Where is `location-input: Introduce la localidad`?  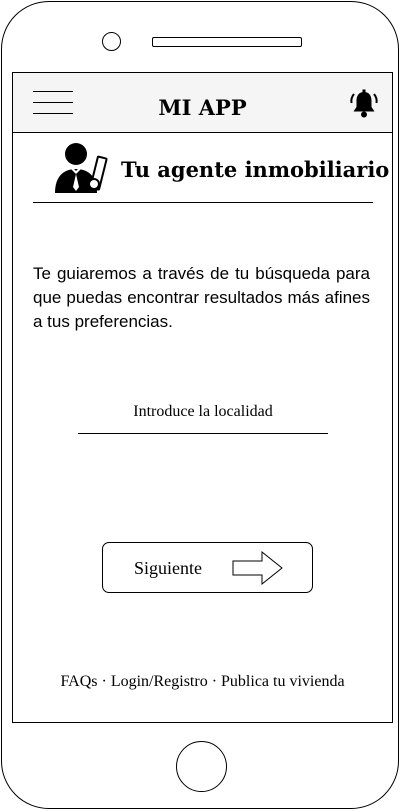
location-input: Introduce la localidad is located at coordinates (203, 418).